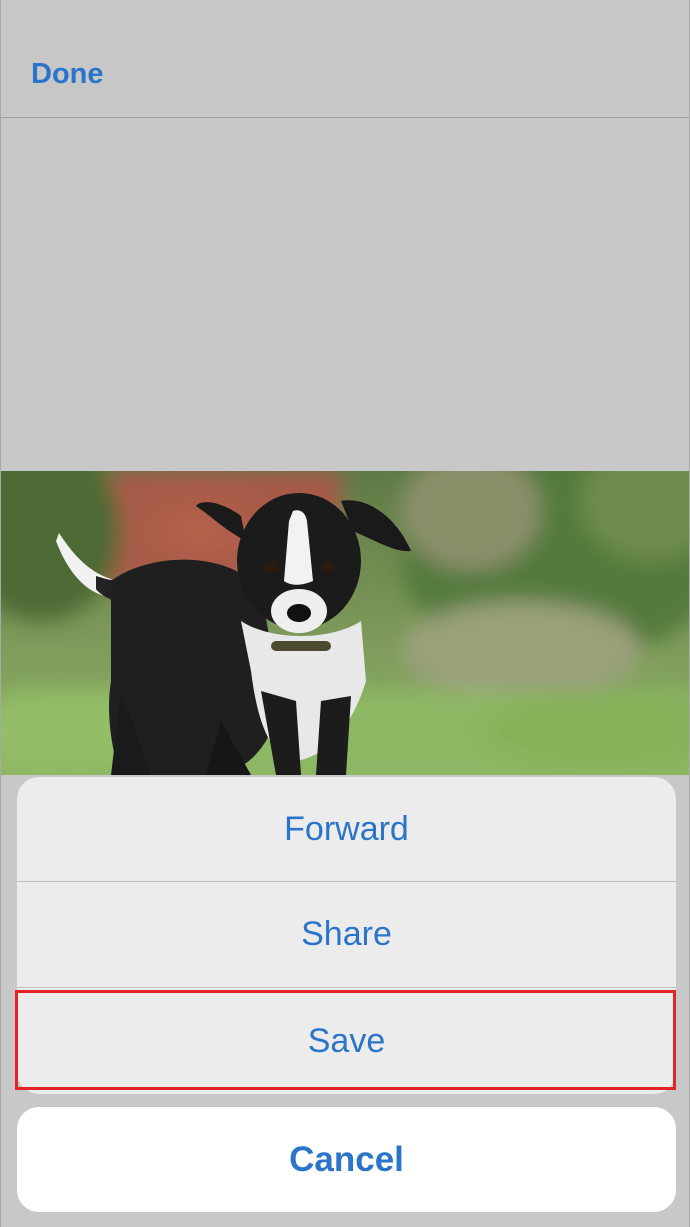  Describe the element at coordinates (346, 1041) in the screenshot. I see `save-button: Save` at that location.